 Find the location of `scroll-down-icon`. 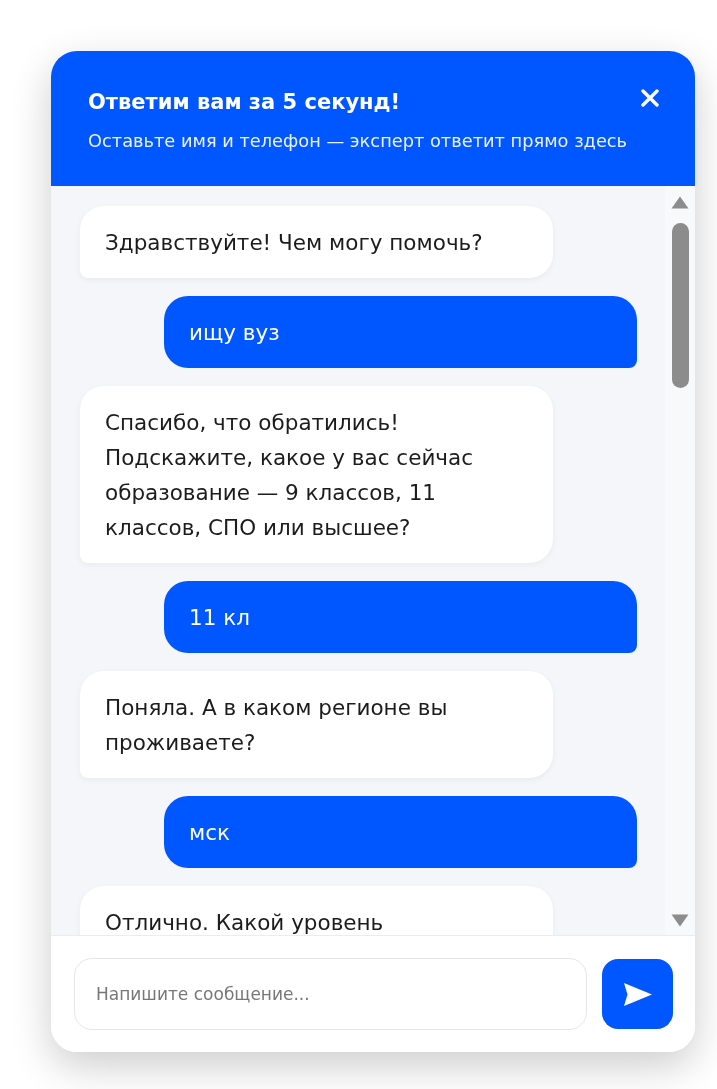

scroll-down-icon is located at coordinates (680, 920).